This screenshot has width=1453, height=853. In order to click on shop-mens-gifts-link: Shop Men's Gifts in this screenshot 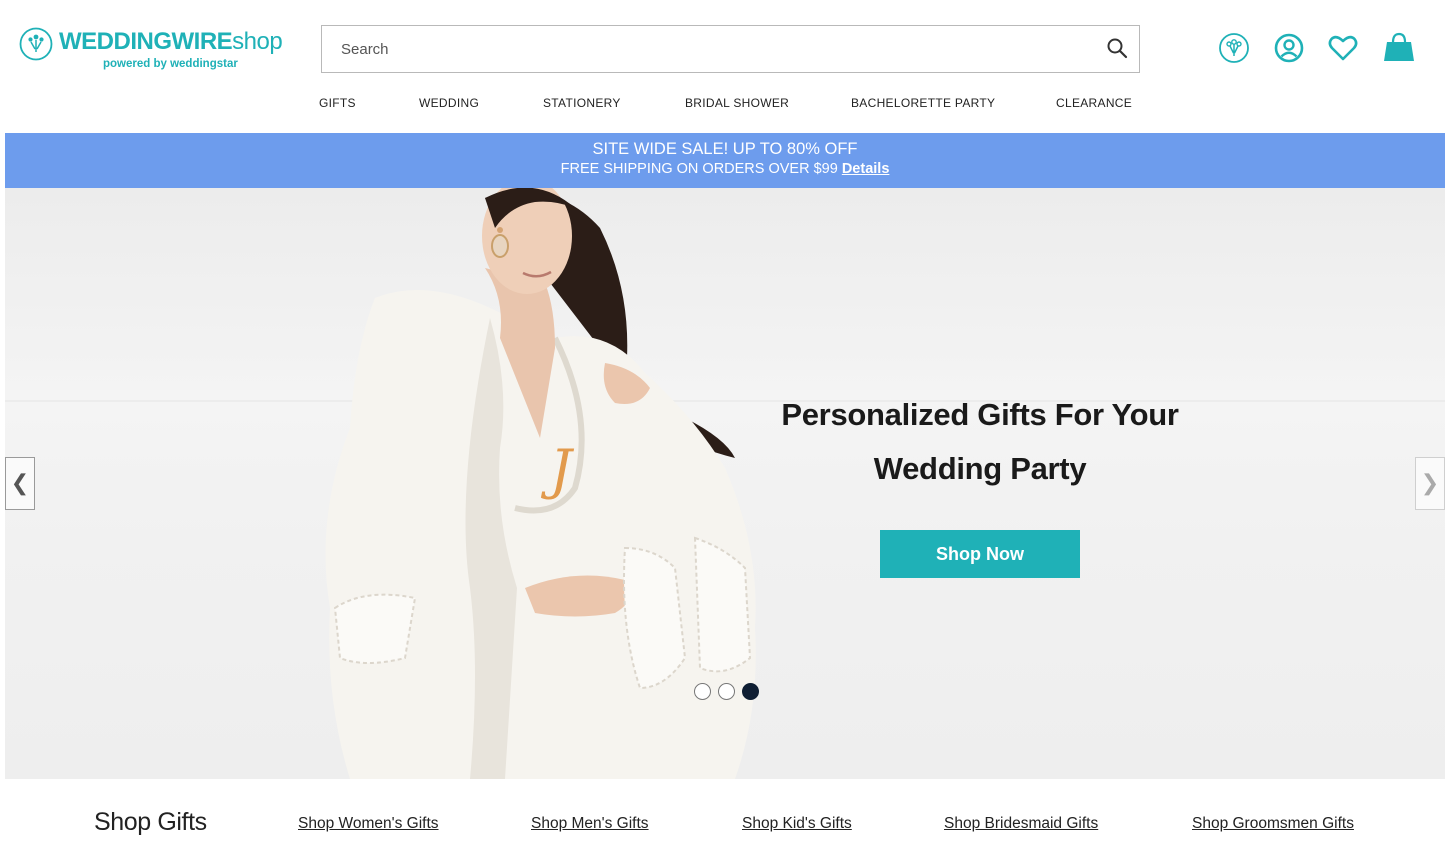, I will do `click(590, 824)`.